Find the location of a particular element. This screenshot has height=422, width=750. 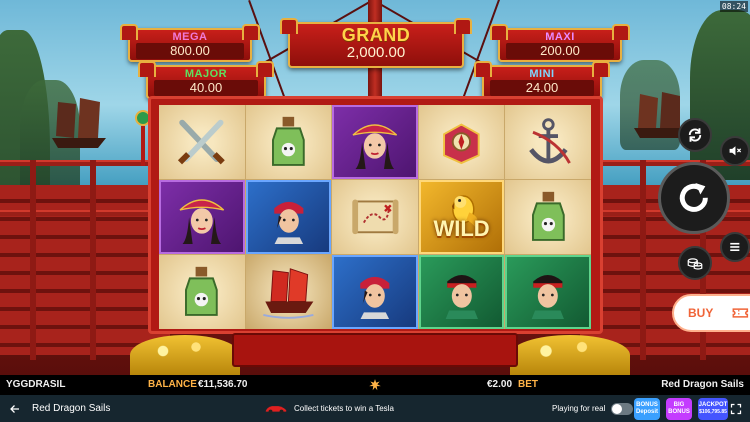

spin-button is located at coordinates (694, 198).